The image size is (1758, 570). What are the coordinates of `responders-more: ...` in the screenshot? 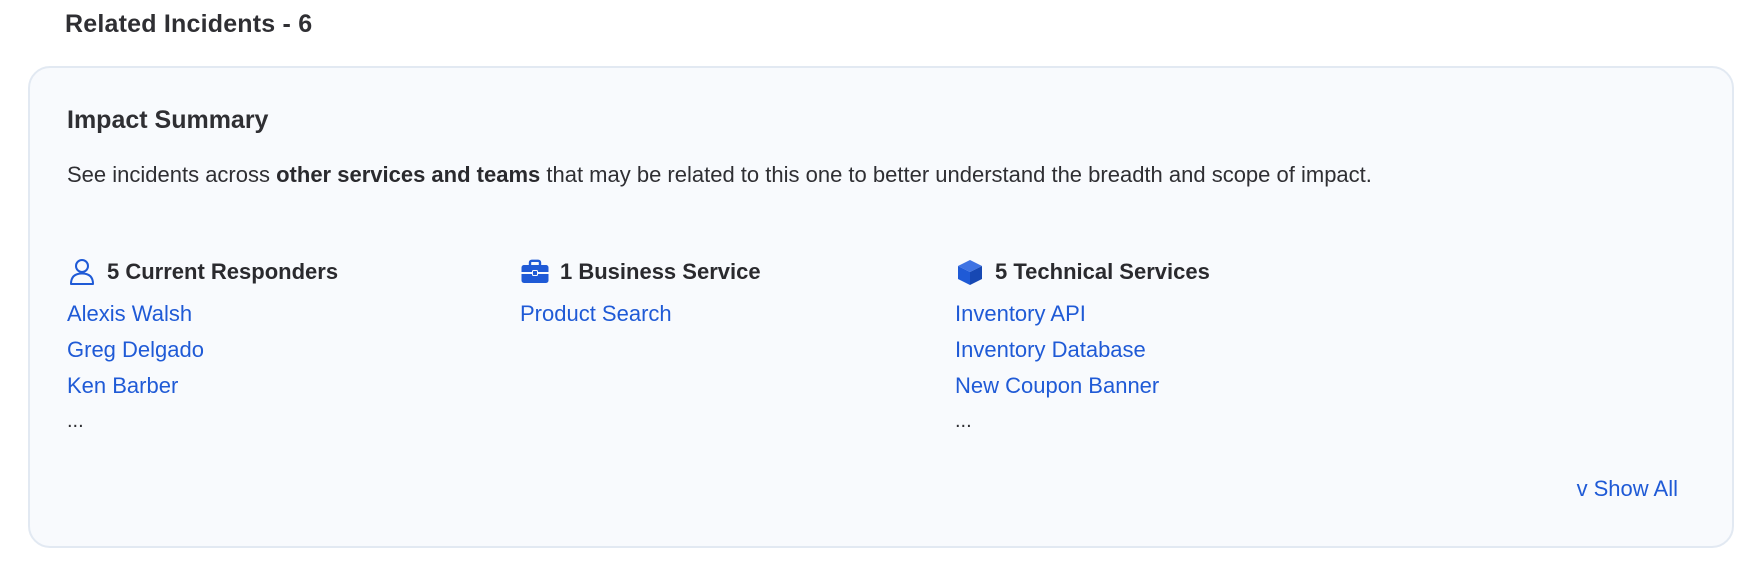 It's located at (75, 421).